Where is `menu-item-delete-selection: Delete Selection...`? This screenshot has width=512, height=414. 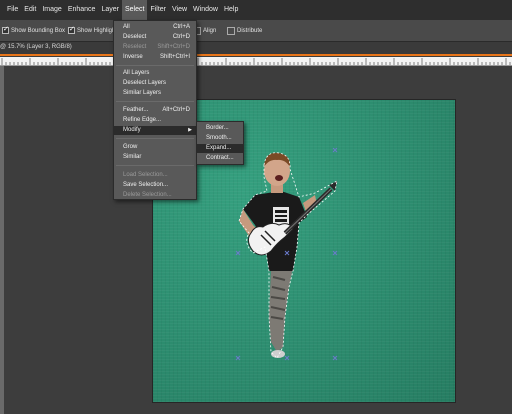 menu-item-delete-selection: Delete Selection... is located at coordinates (147, 195).